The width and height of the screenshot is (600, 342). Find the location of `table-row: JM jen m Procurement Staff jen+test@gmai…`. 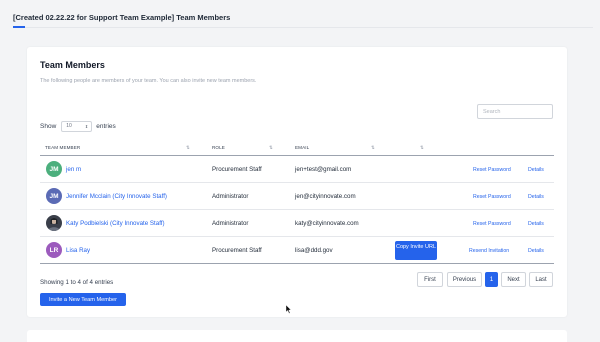

table-row: JM jen m Procurement Staff jen+test@gmai… is located at coordinates (297, 169).